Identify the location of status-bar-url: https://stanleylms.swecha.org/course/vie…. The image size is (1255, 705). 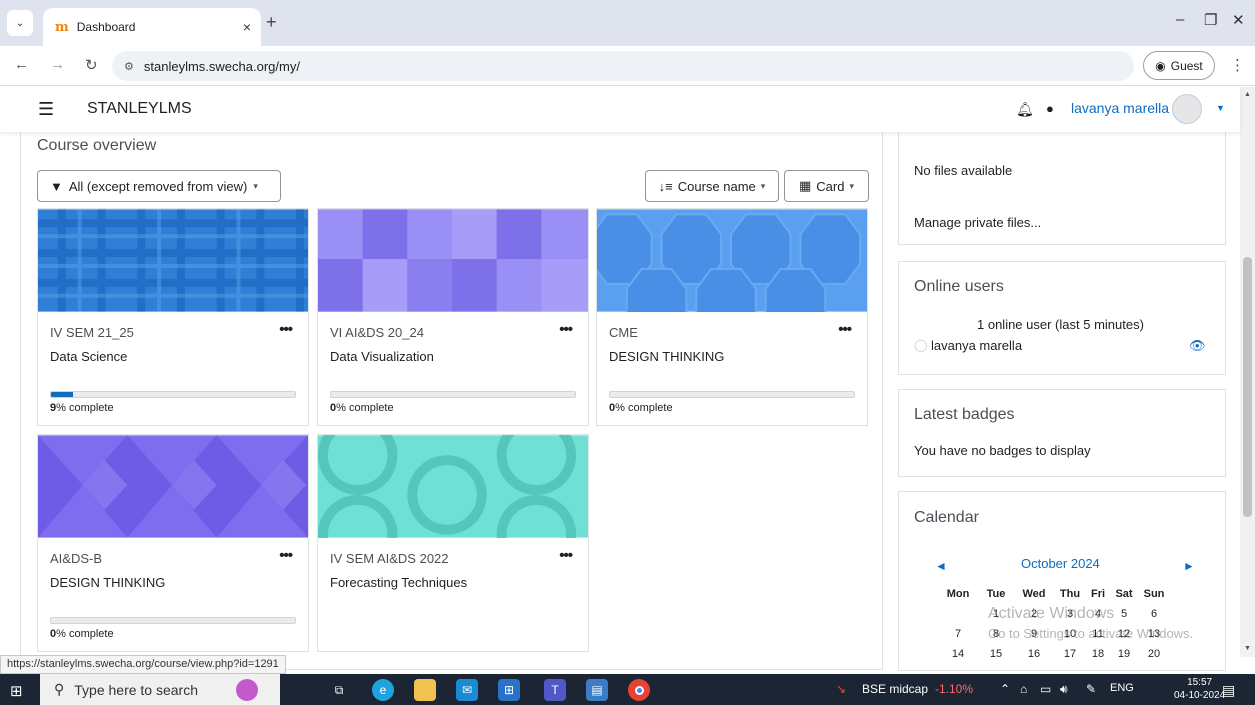
(143, 664).